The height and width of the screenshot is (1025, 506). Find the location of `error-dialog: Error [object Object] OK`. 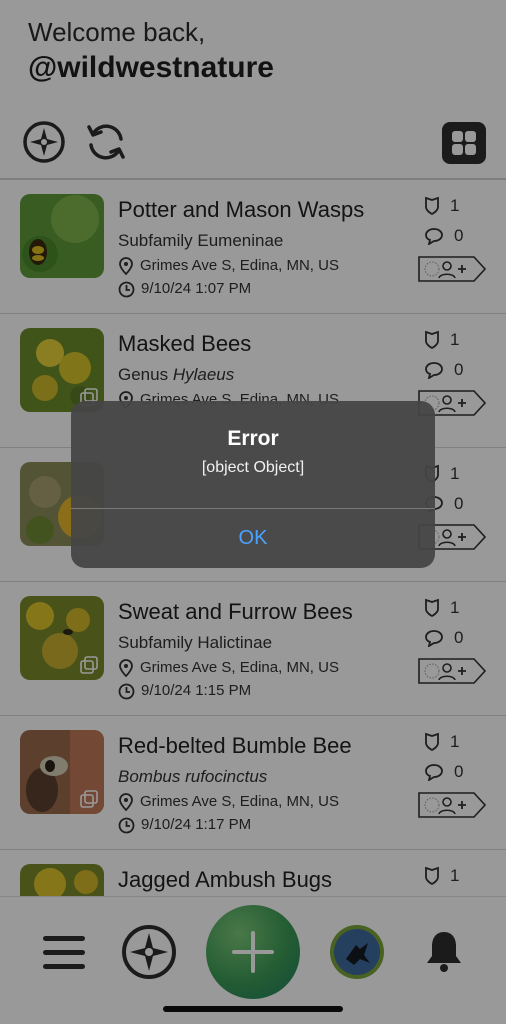

error-dialog: Error [object Object] OK is located at coordinates (253, 484).